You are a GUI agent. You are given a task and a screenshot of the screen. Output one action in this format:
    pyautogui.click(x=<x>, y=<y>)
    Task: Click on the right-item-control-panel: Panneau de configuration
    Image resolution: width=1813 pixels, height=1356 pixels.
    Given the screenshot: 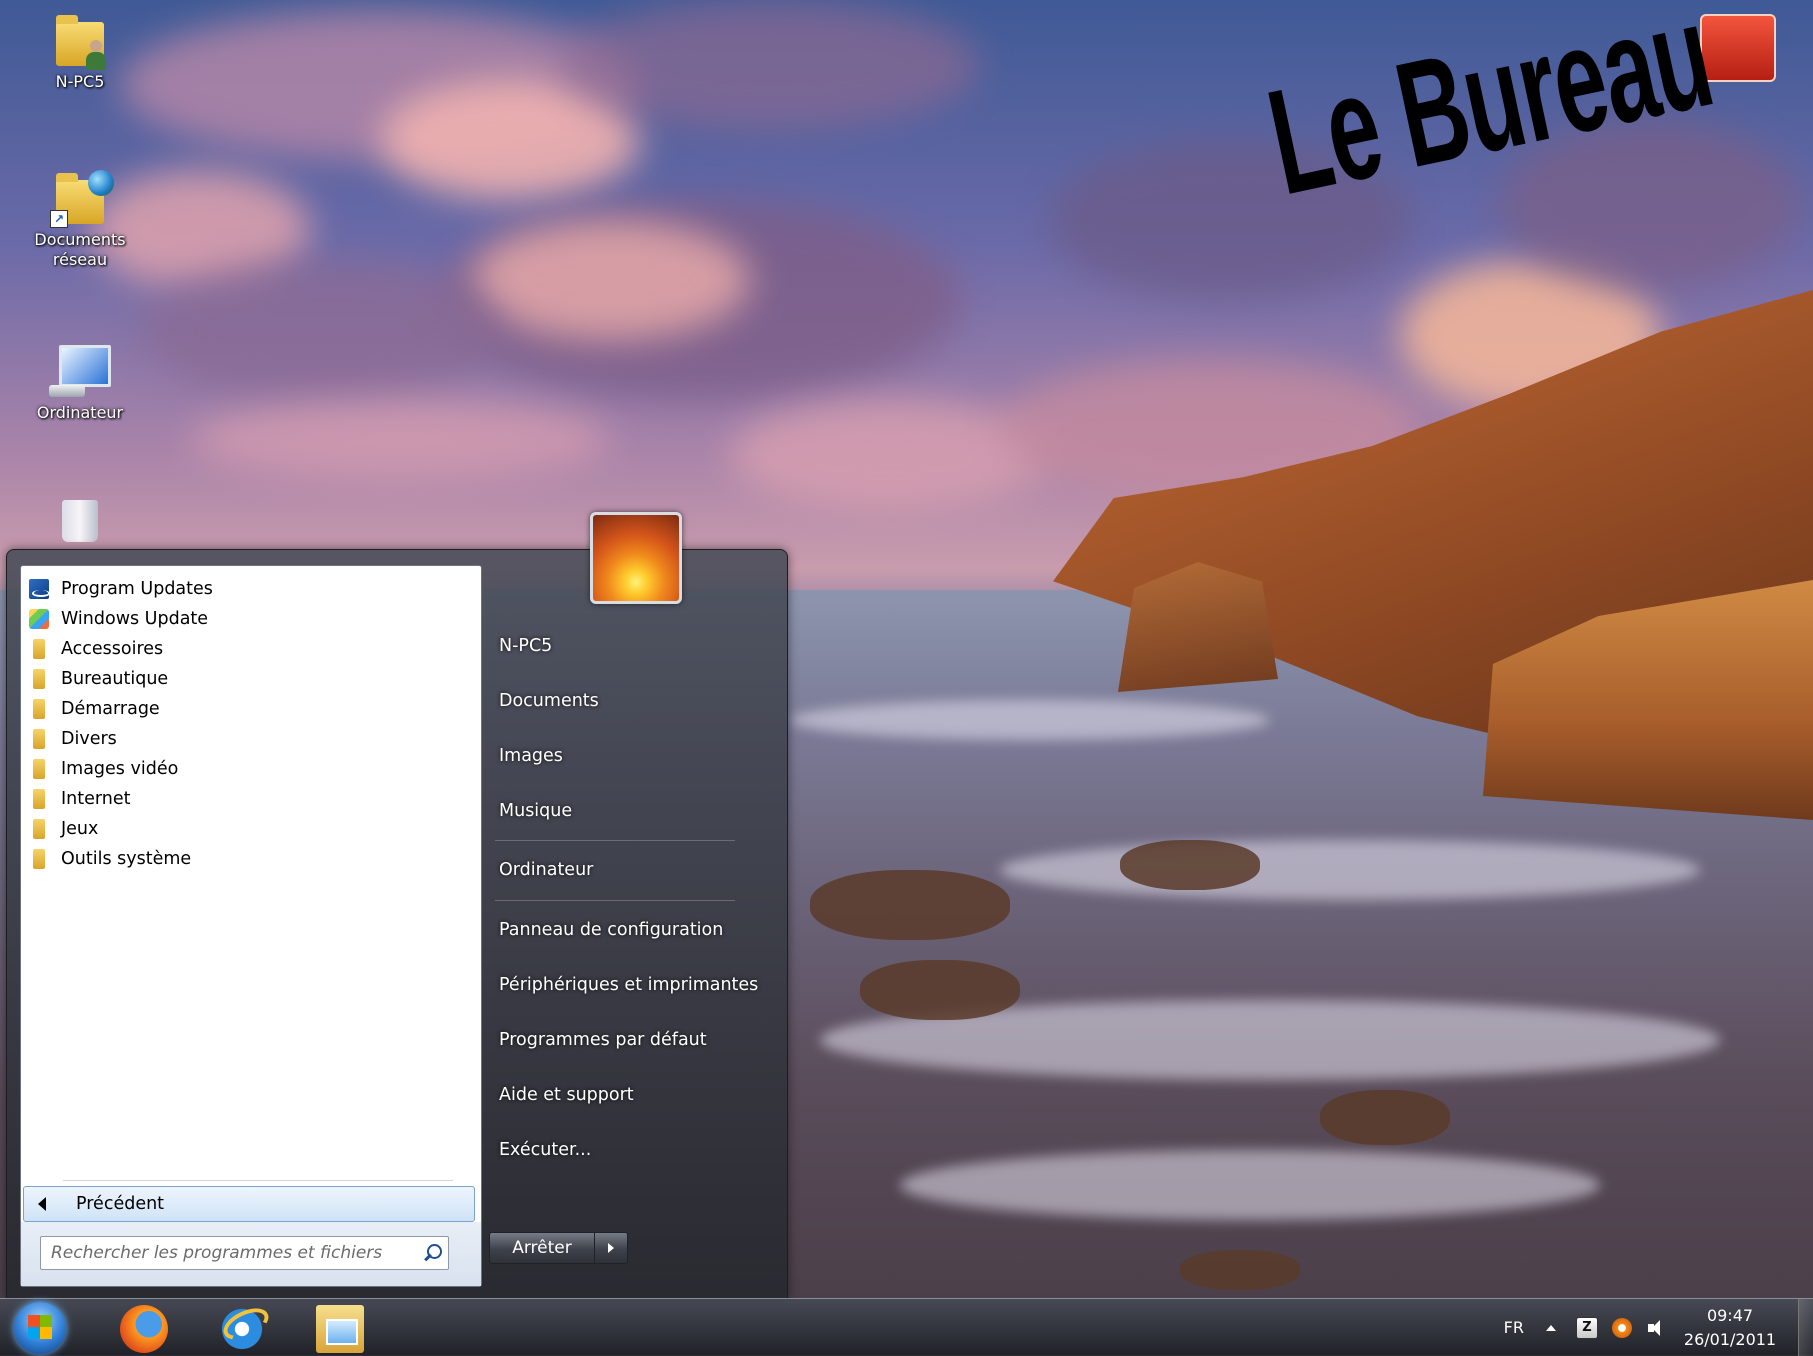 What is the action you would take?
    pyautogui.click(x=623, y=930)
    